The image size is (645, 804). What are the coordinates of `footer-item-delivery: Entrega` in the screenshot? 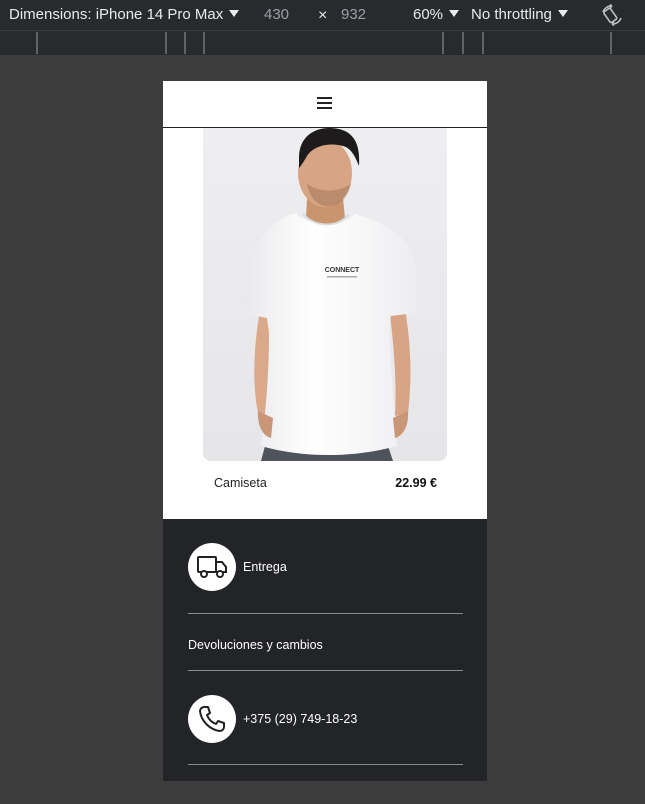 It's located at (325, 569).